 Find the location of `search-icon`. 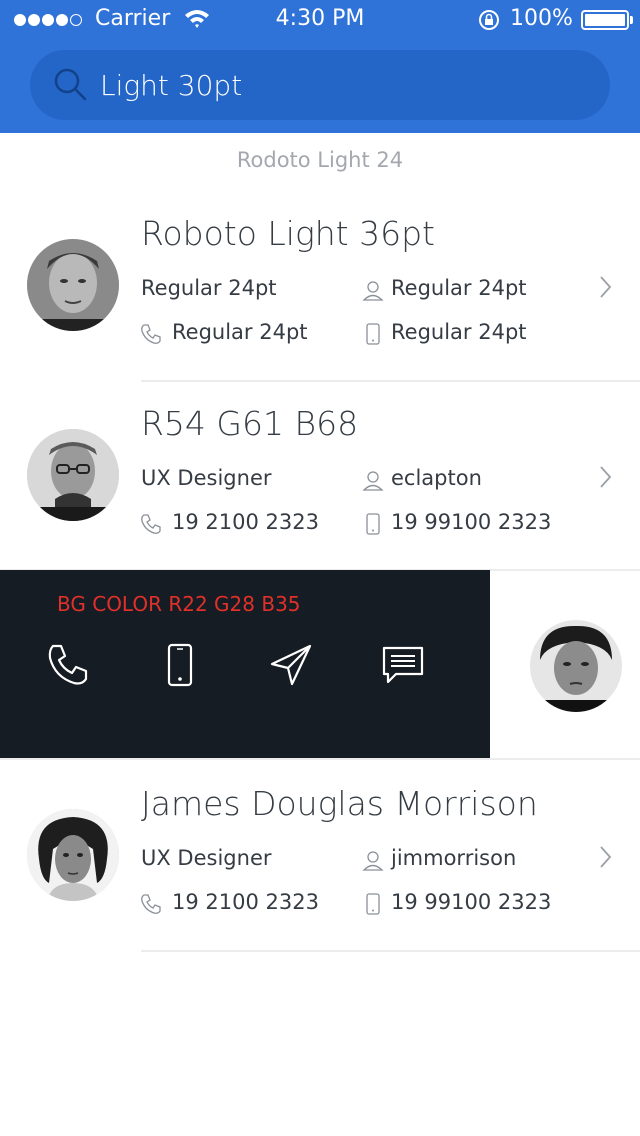

search-icon is located at coordinates (70, 84).